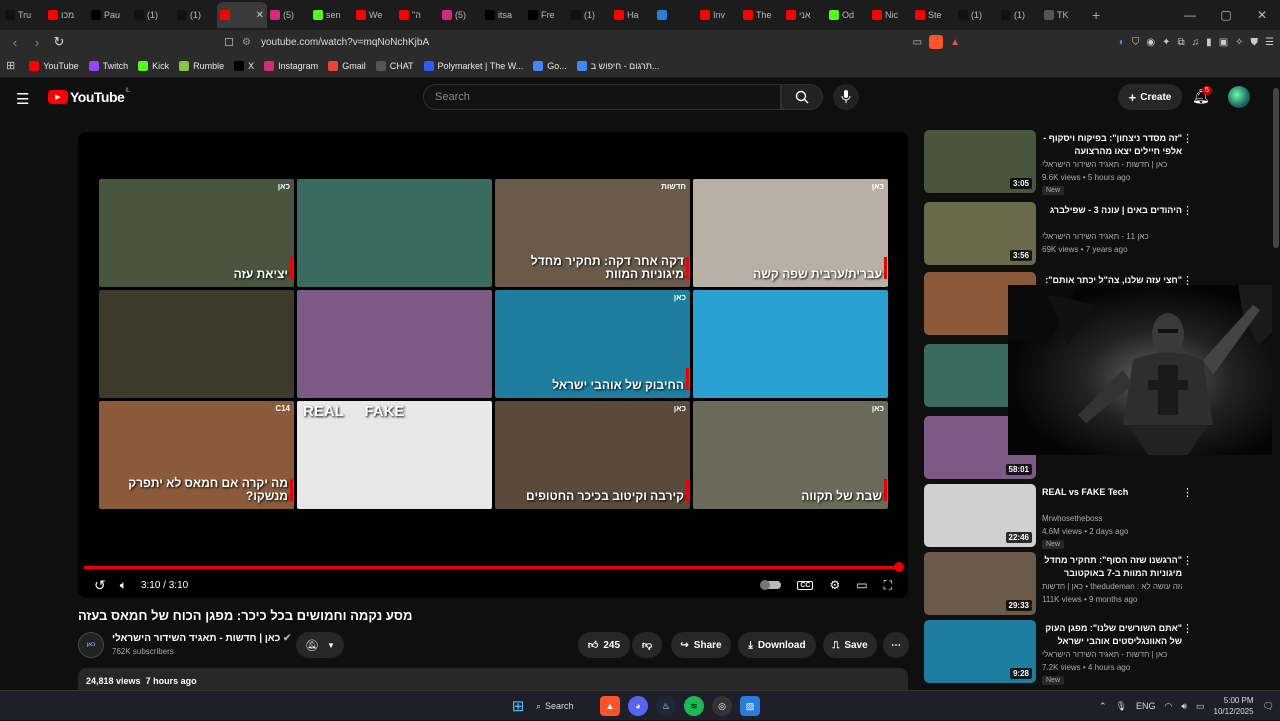 This screenshot has width=1280, height=721. Describe the element at coordinates (604, 645) in the screenshot. I see `like-button: 👍︎ 245` at that location.